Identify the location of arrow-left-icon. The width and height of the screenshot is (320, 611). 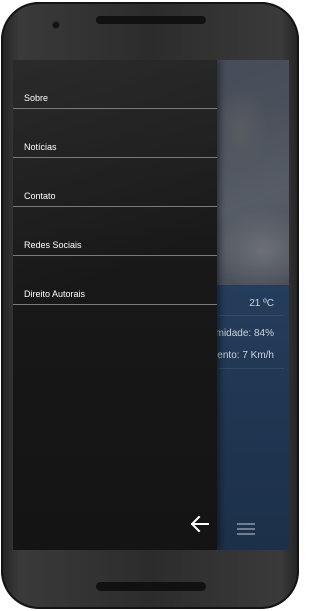
(200, 524).